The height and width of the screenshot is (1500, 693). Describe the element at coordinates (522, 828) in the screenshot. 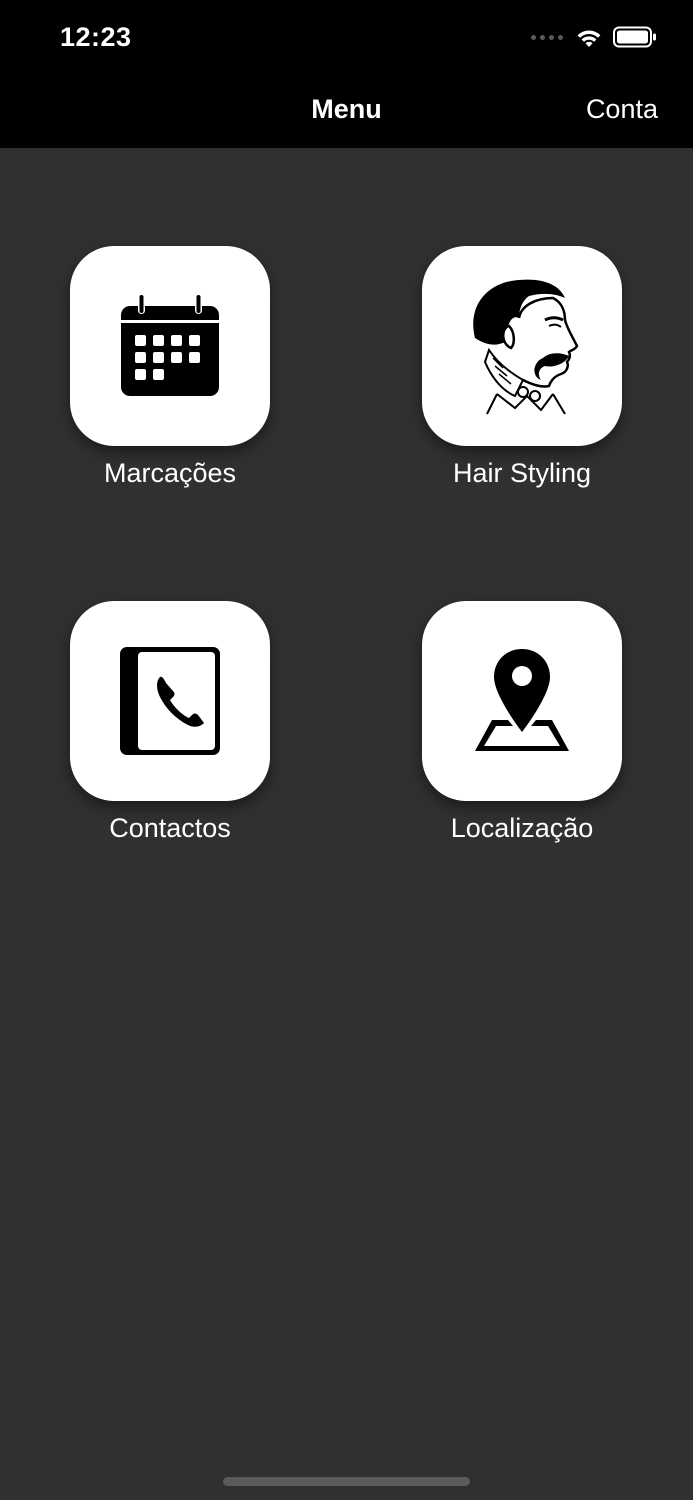

I see `tile-localizacao-label: Localização` at that location.